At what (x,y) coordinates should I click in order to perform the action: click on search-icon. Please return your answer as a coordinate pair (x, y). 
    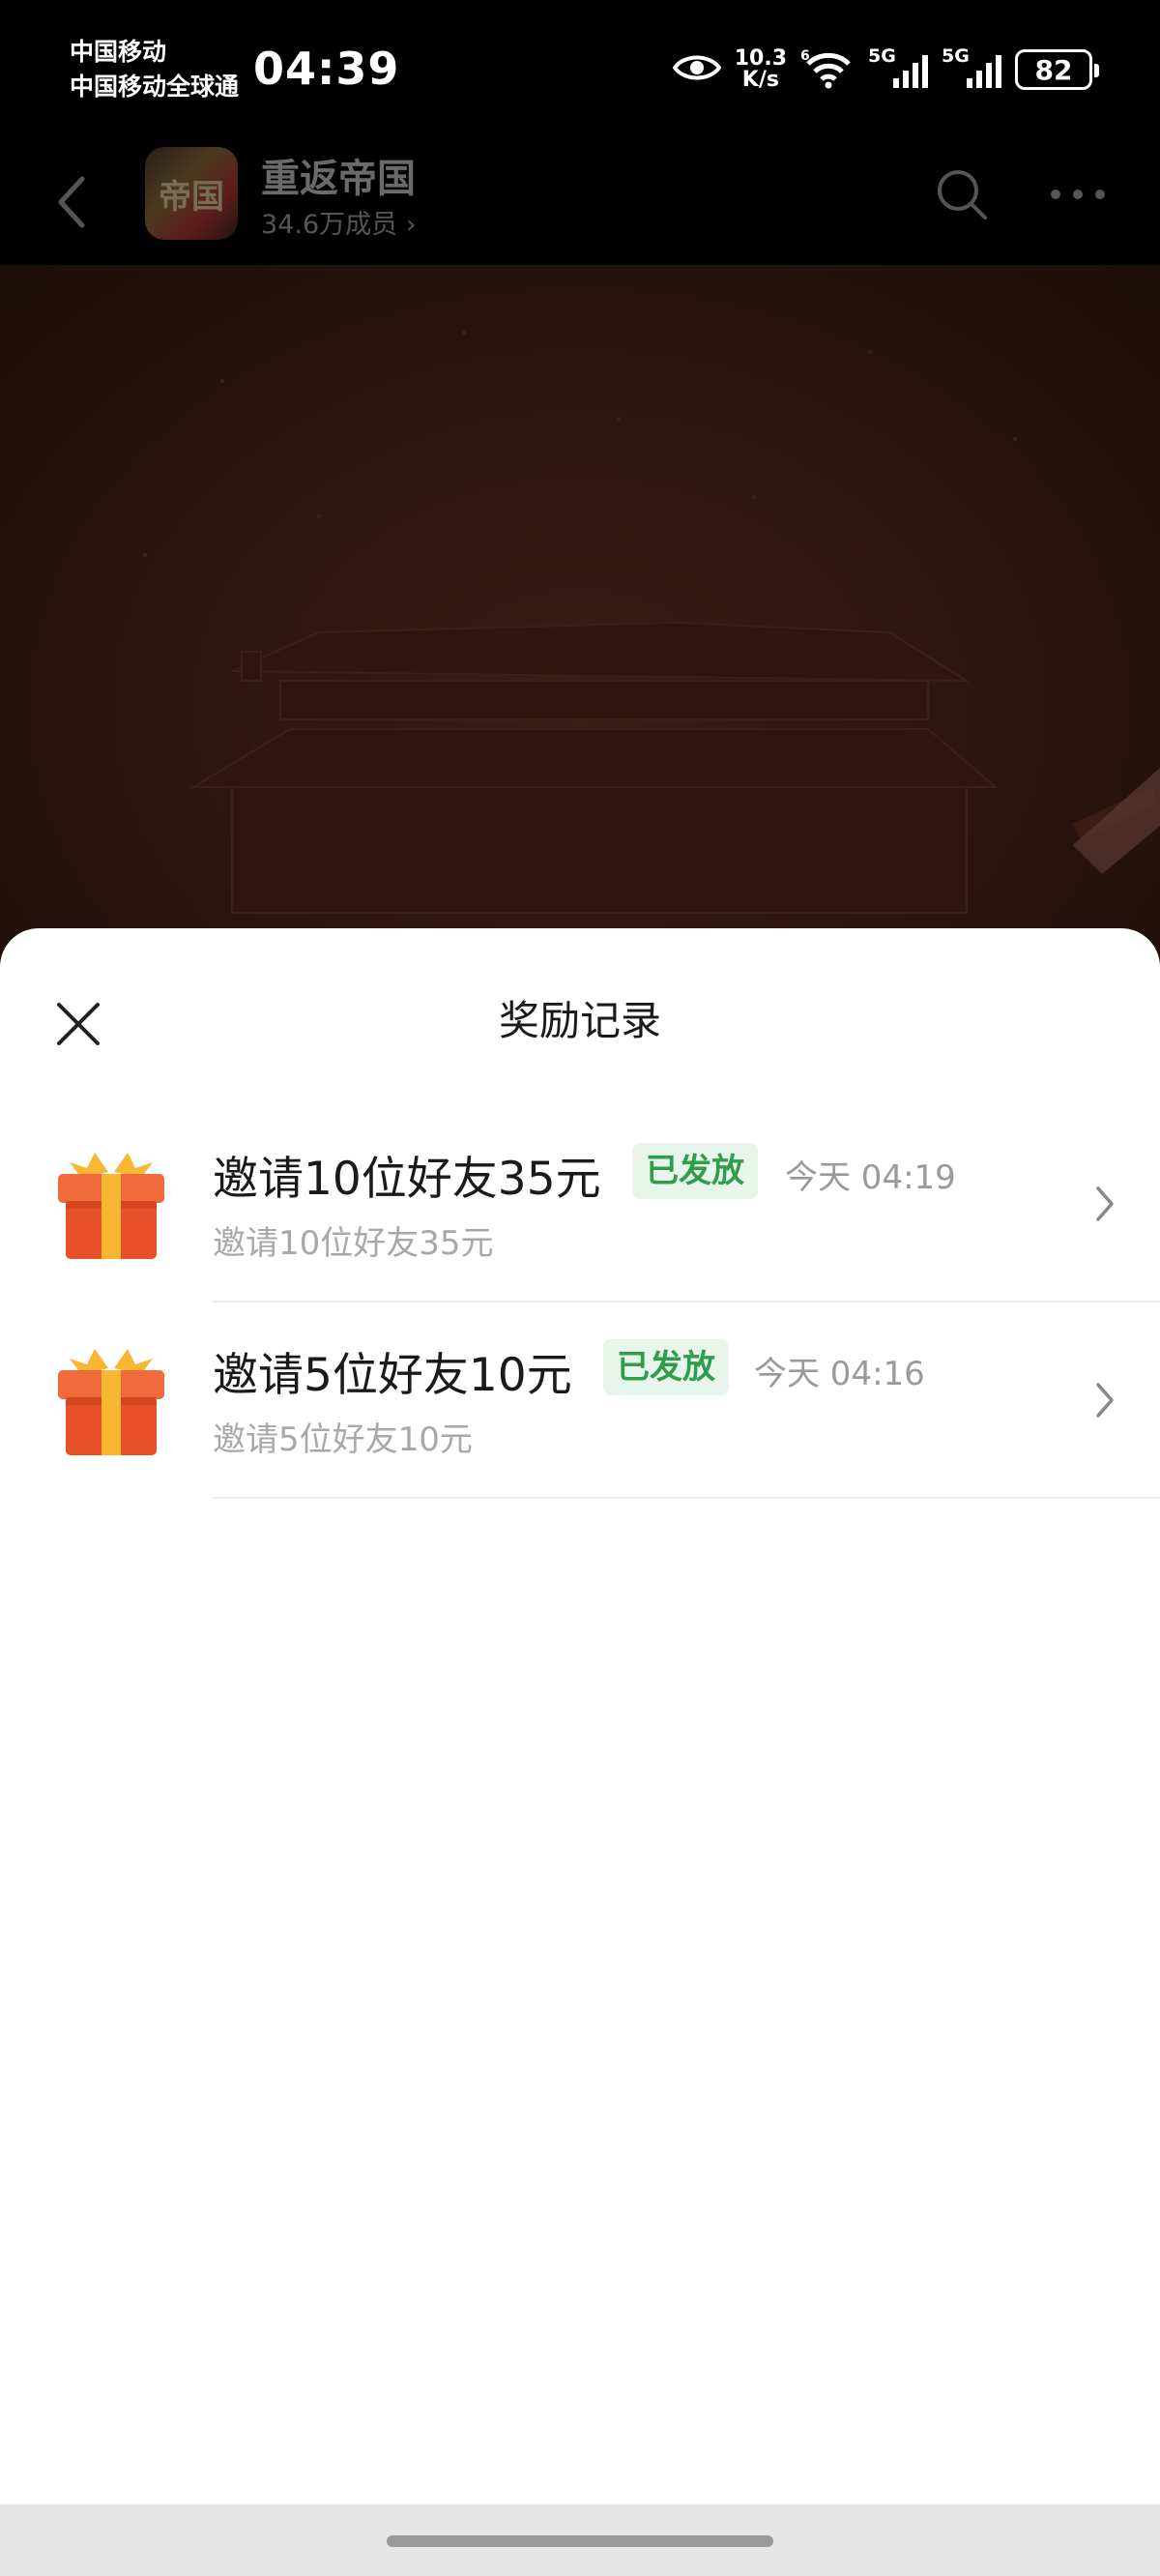
    Looking at the image, I should click on (962, 195).